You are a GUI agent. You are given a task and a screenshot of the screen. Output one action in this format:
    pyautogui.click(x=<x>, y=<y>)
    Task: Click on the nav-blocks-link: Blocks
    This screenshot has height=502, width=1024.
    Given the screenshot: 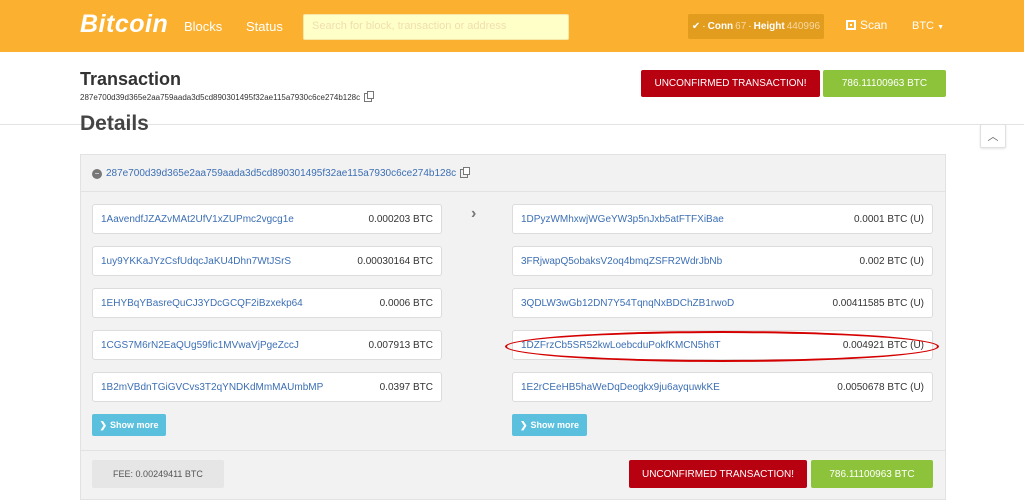 What is the action you would take?
    pyautogui.click(x=203, y=26)
    